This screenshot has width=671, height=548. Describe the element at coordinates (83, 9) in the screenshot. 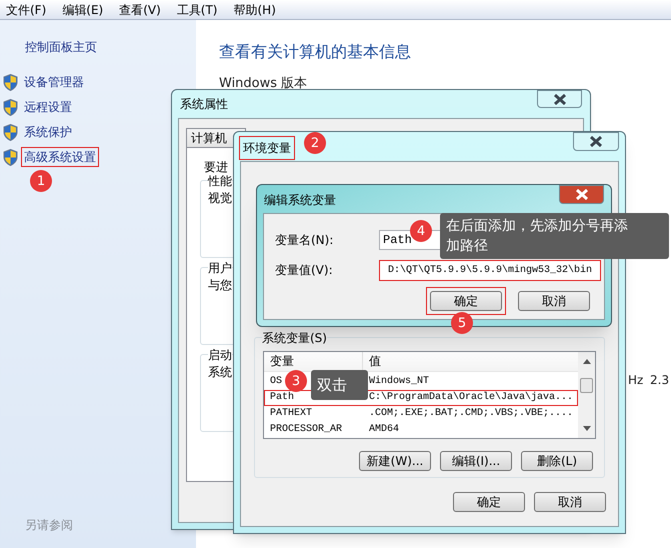

I see `menu-item: 编辑(E)` at that location.